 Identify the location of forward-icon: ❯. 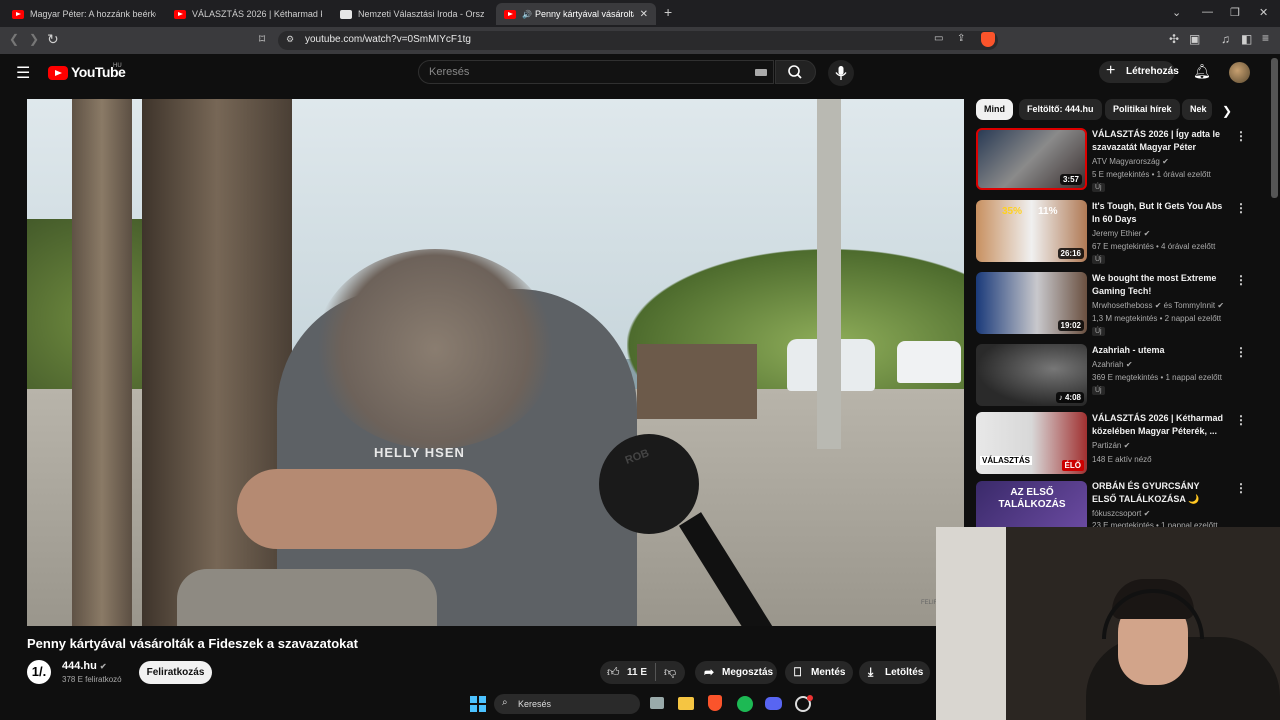
(34, 39).